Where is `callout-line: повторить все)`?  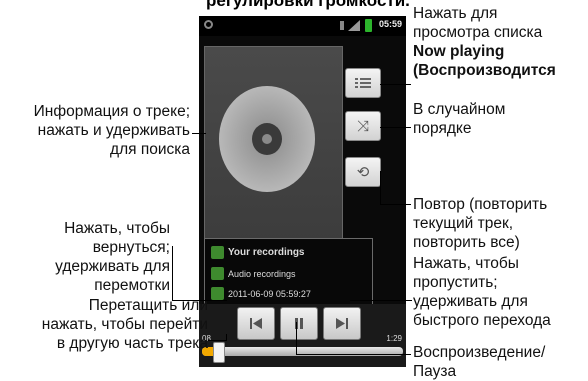
callout-line: повторить все) is located at coordinates (466, 242).